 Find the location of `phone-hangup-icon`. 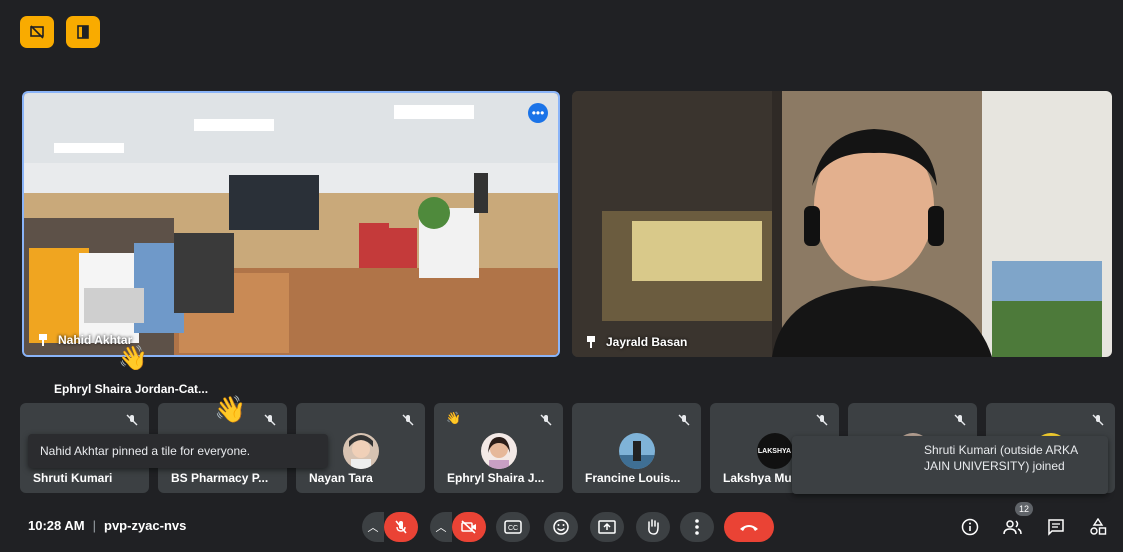

phone-hangup-icon is located at coordinates (749, 528).